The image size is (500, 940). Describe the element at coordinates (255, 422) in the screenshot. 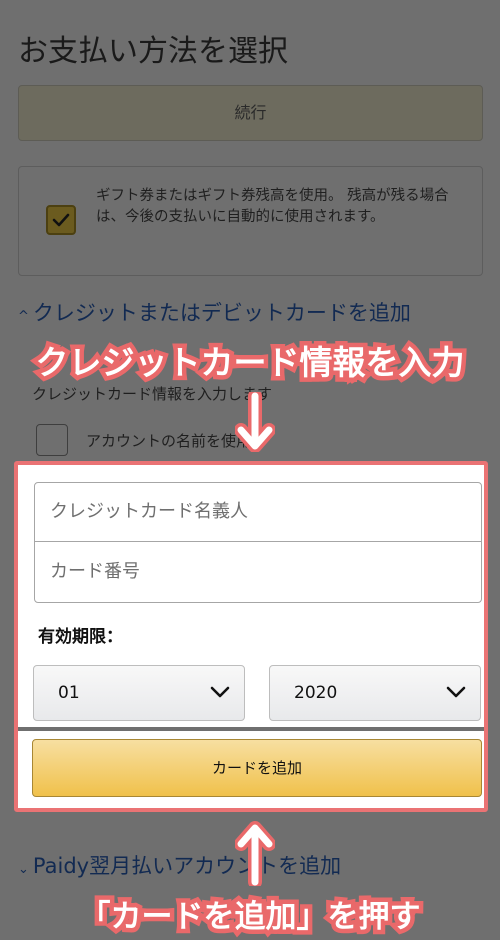

I see `arrow-down-icon` at that location.